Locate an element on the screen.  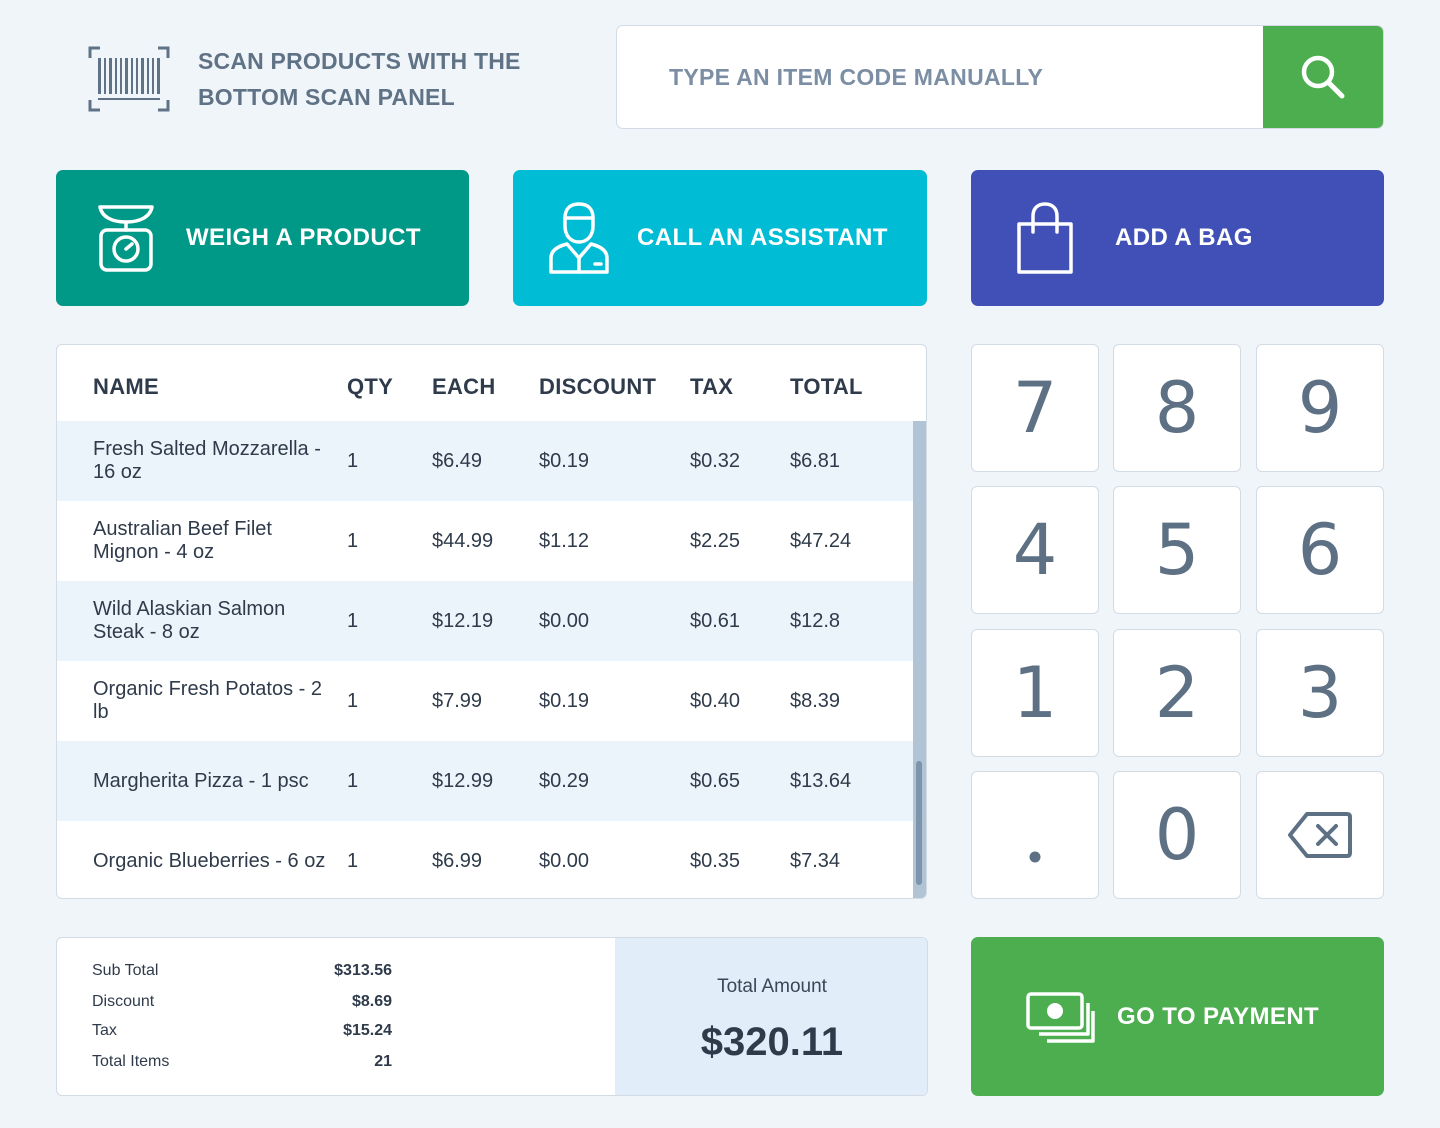
key-7: 7 is located at coordinates (1035, 408).